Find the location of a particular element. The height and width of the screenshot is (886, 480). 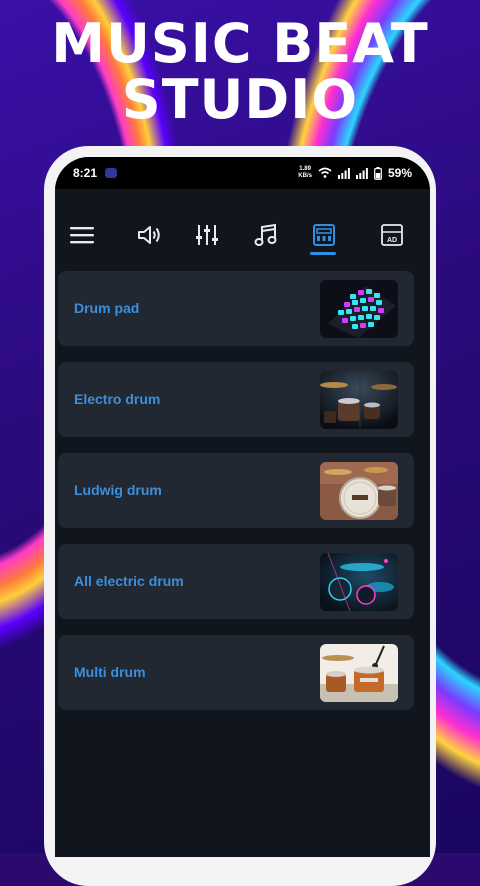

drum-item-label: Ludwig drum is located at coordinates (118, 490).